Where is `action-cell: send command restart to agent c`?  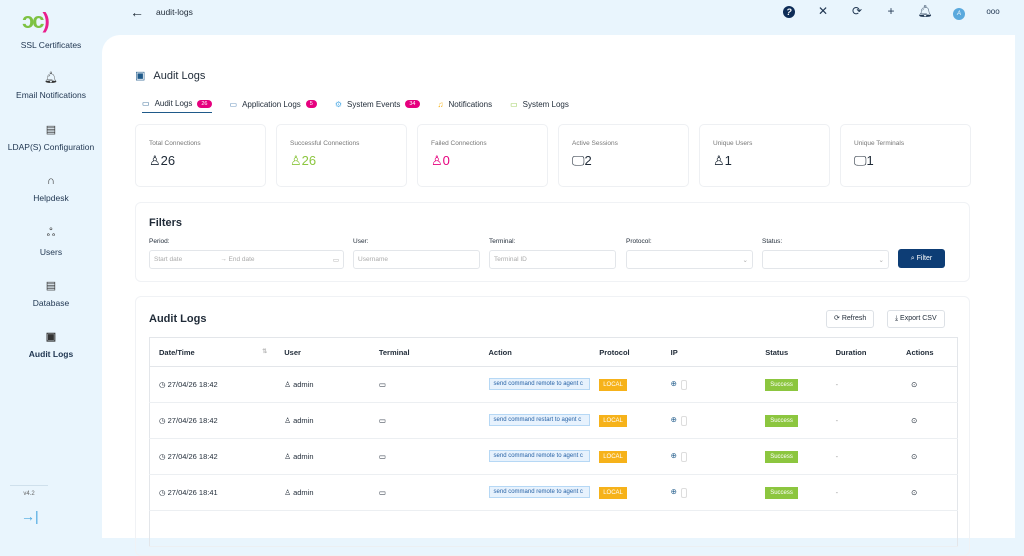 action-cell: send command restart to agent c is located at coordinates (535, 420).